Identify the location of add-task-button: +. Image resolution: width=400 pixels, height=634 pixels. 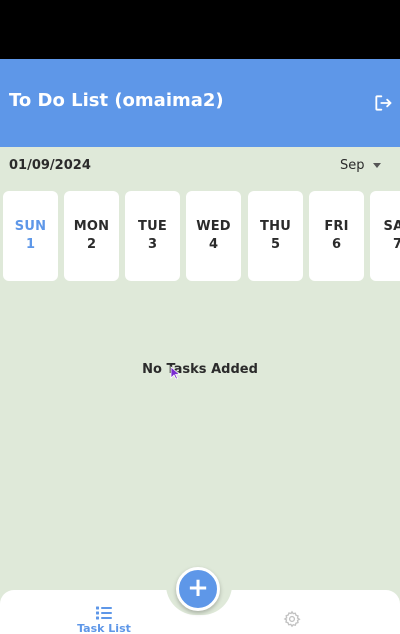
(198, 589).